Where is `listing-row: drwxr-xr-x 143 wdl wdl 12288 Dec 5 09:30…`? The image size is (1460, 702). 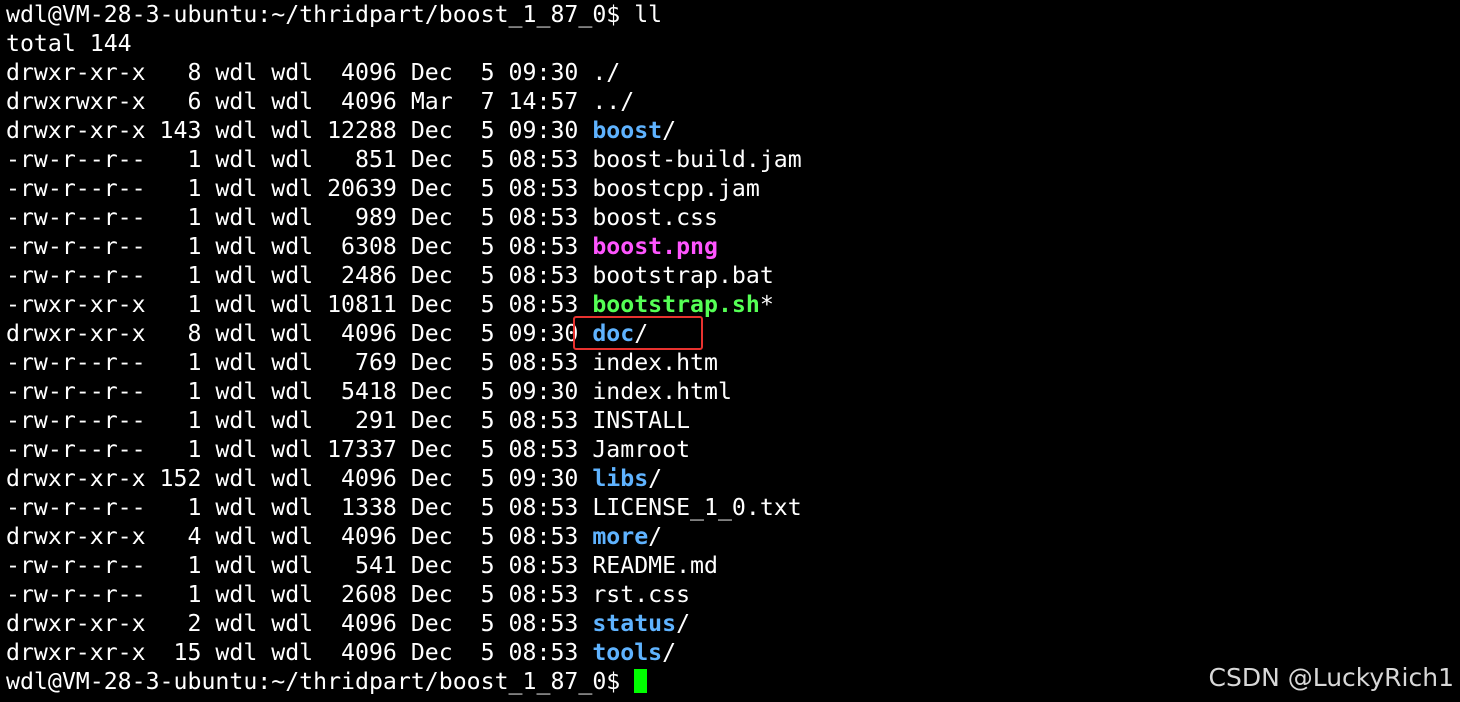 listing-row: drwxr-xr-x 143 wdl wdl 12288 Dec 5 09:30… is located at coordinates (726, 130).